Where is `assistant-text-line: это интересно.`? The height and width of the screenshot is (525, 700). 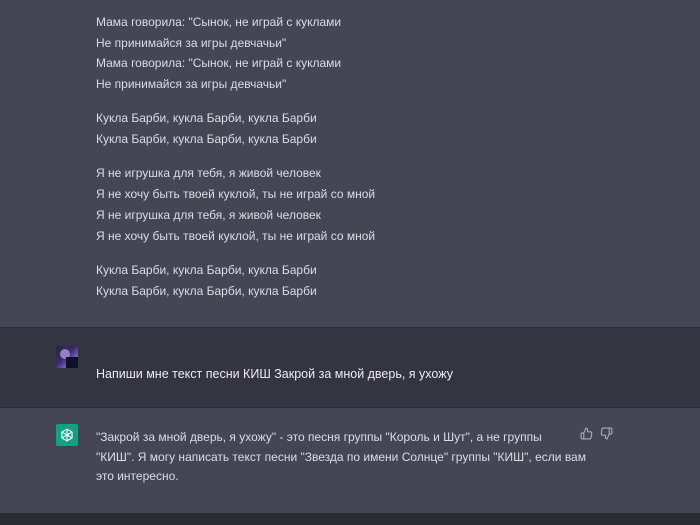 assistant-text-line: это интересно. is located at coordinates (137, 476).